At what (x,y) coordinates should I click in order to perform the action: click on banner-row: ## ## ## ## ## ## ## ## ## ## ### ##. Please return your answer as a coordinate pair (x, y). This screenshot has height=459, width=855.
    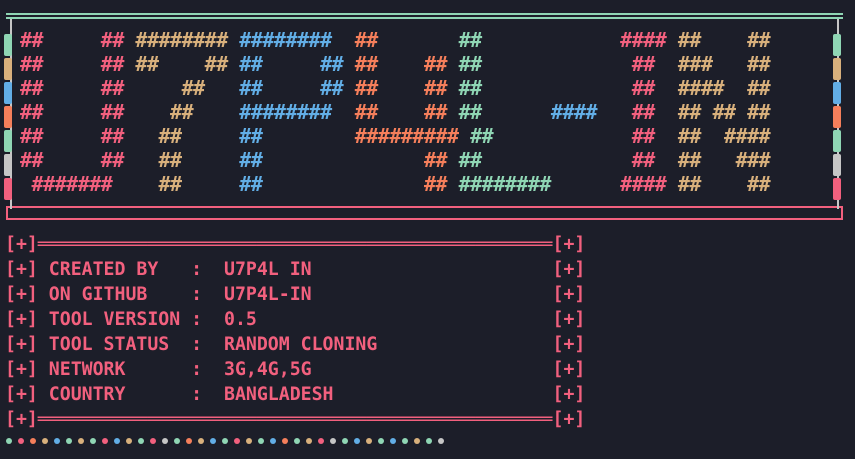
    Looking at the image, I should click on (395, 64).